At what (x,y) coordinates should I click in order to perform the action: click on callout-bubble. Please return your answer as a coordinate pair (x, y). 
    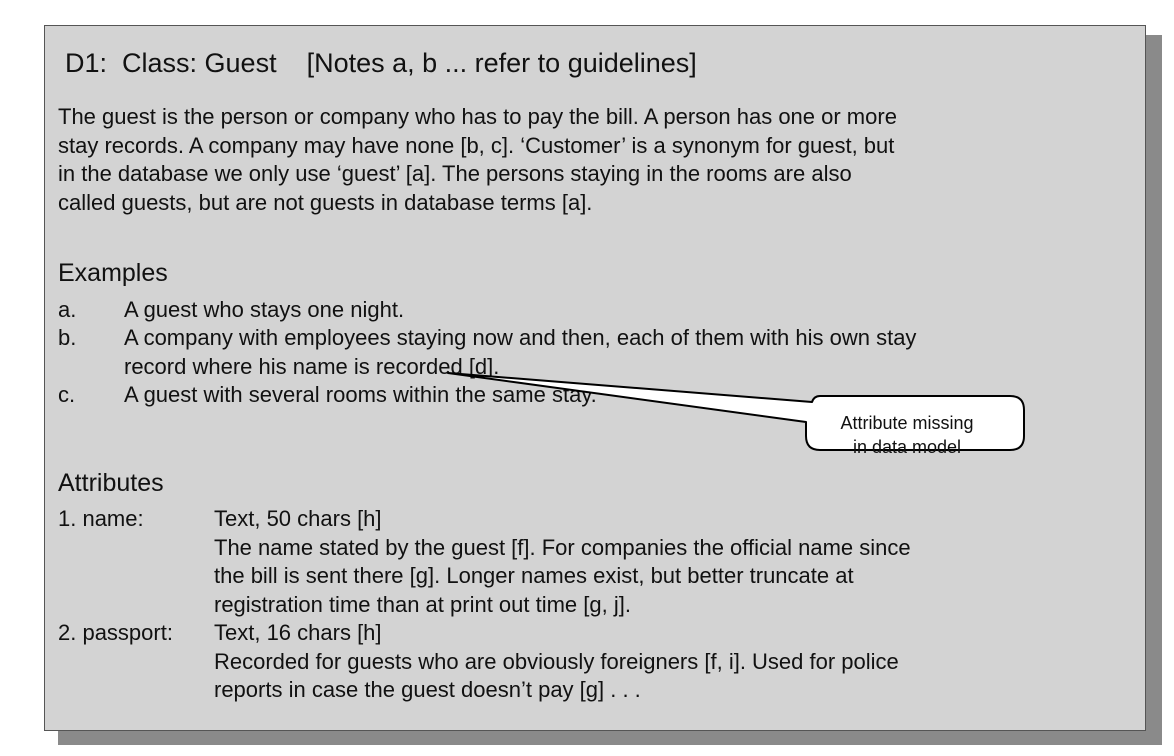
    Looking at the image, I should click on (736, 411).